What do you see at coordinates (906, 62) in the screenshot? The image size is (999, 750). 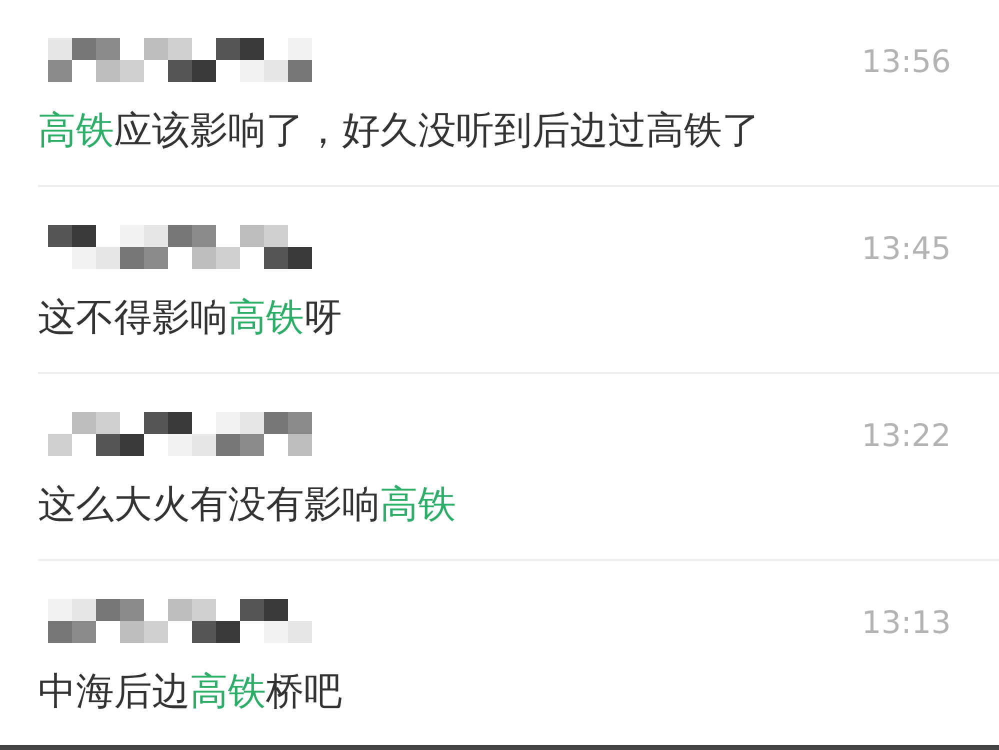 I see `message-time: 13:56` at bounding box center [906, 62].